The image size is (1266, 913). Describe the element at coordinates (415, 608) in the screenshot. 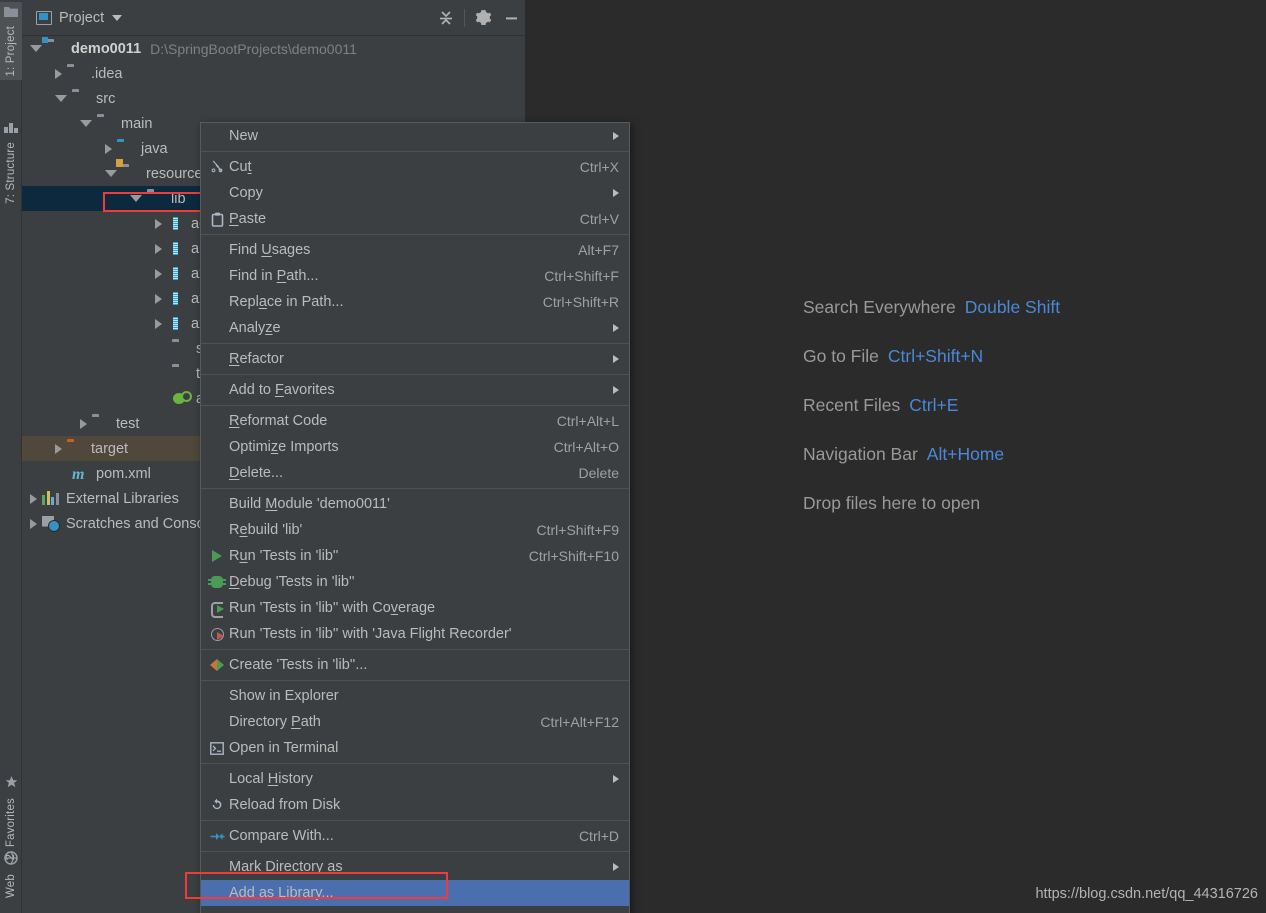

I see `menu-item: Run 'Tests in 'lib'' with Coverage` at that location.